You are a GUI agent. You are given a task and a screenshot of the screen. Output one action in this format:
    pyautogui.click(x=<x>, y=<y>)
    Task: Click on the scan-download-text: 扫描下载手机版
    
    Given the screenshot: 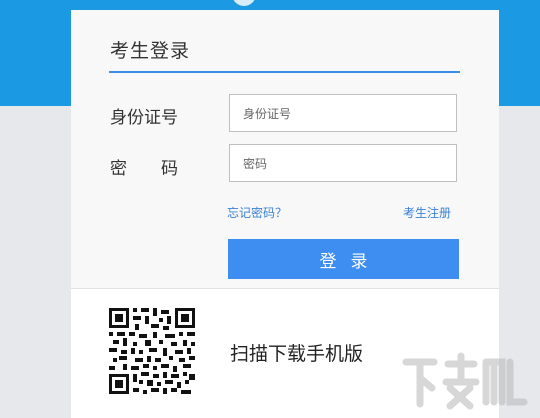 What is the action you would take?
    pyautogui.click(x=297, y=354)
    